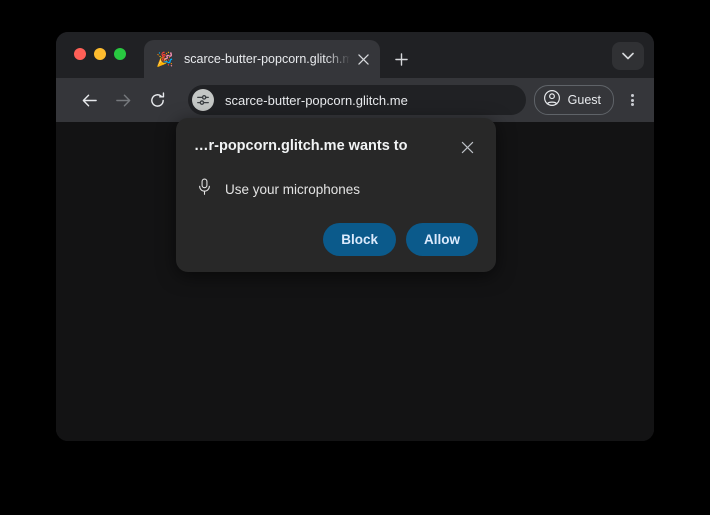 Image resolution: width=710 pixels, height=515 pixels. I want to click on browser-toolbar: scarce-butter-popcorn.glitch.me Guest, so click(355, 100).